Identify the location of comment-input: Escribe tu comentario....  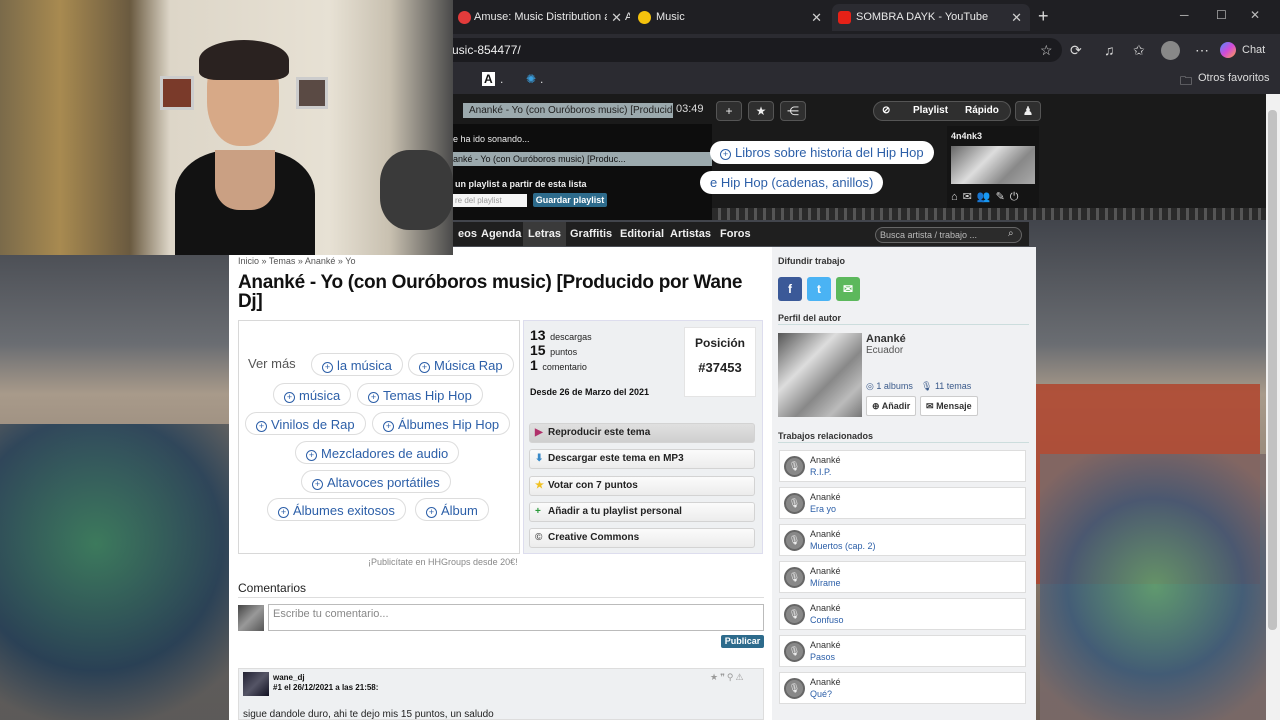
(516, 617).